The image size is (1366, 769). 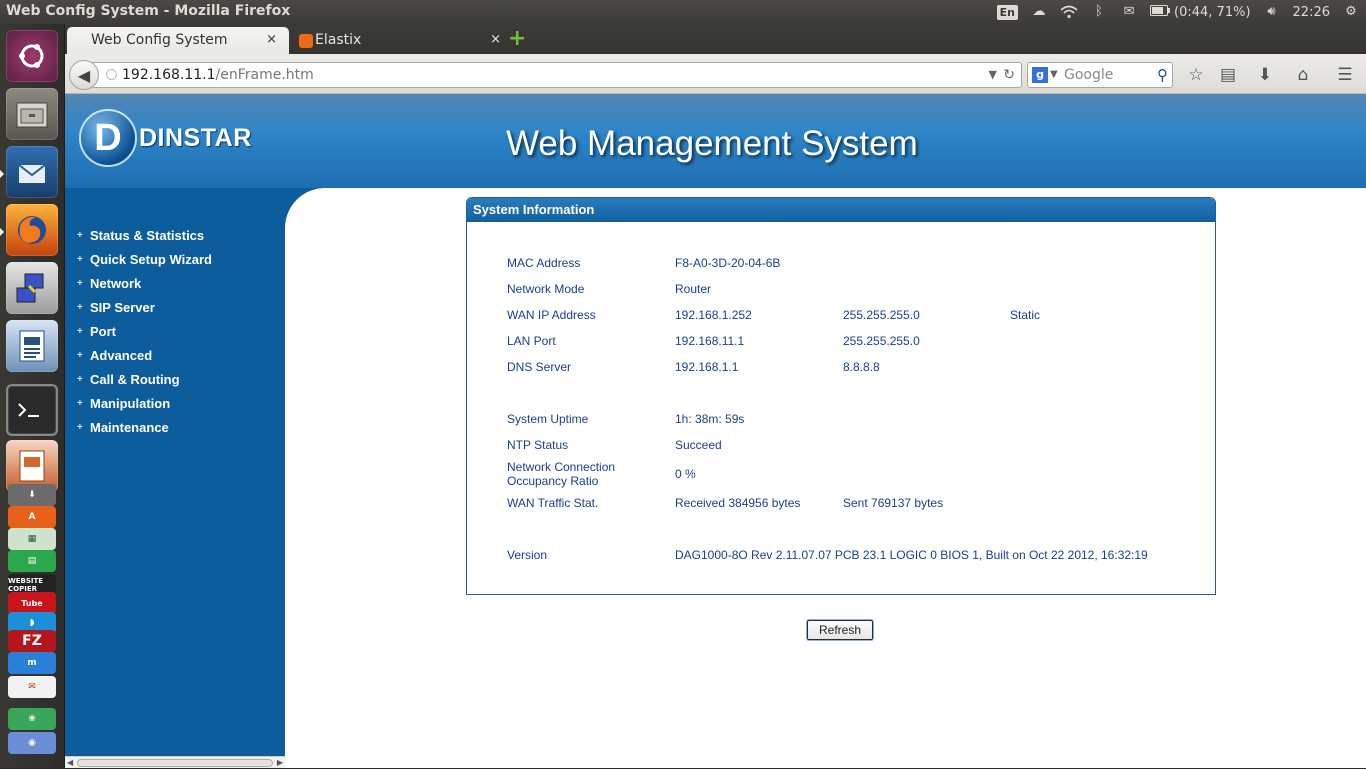 I want to click on header-banner: D DINSTAR Web Management System, so click(x=715, y=141).